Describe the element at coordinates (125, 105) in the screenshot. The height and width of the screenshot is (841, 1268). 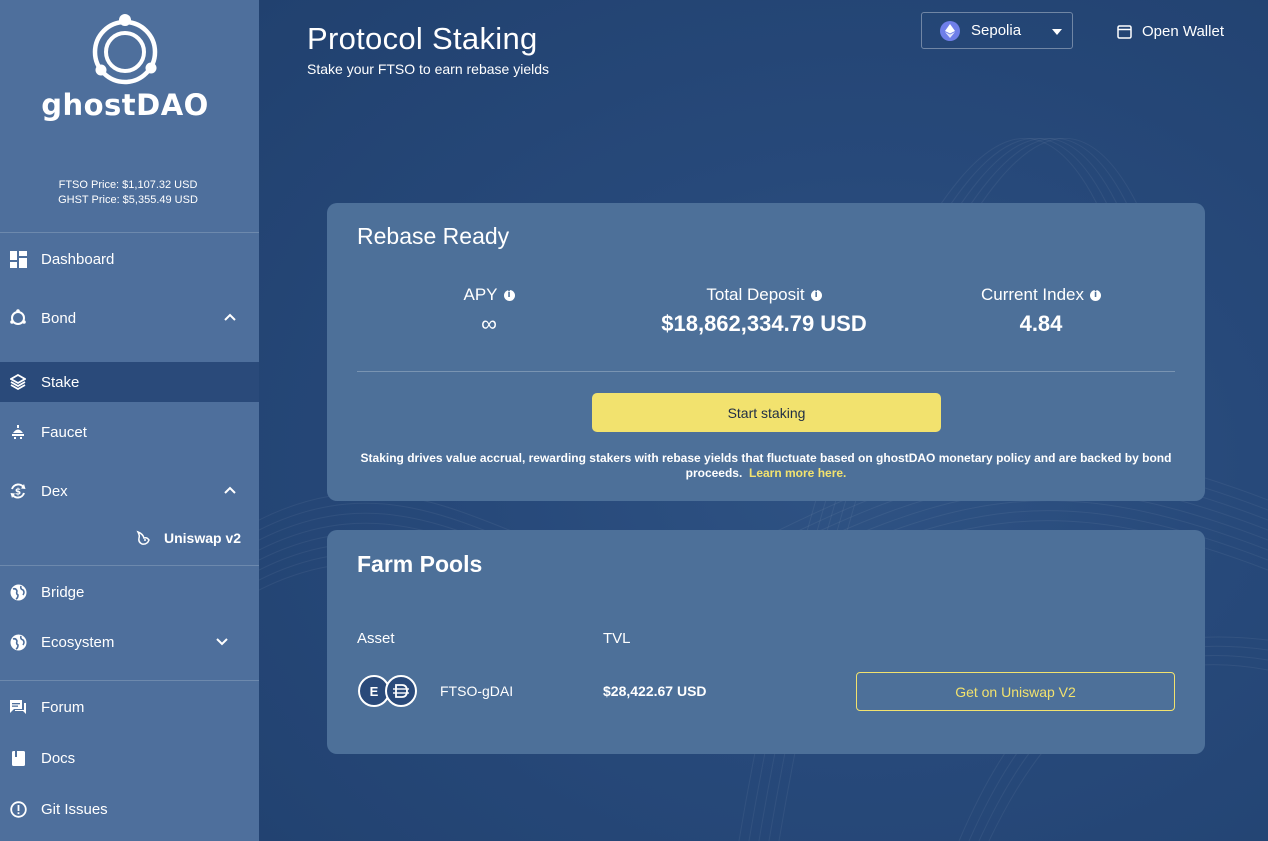
I see `brand-name: ghostDAO` at that location.